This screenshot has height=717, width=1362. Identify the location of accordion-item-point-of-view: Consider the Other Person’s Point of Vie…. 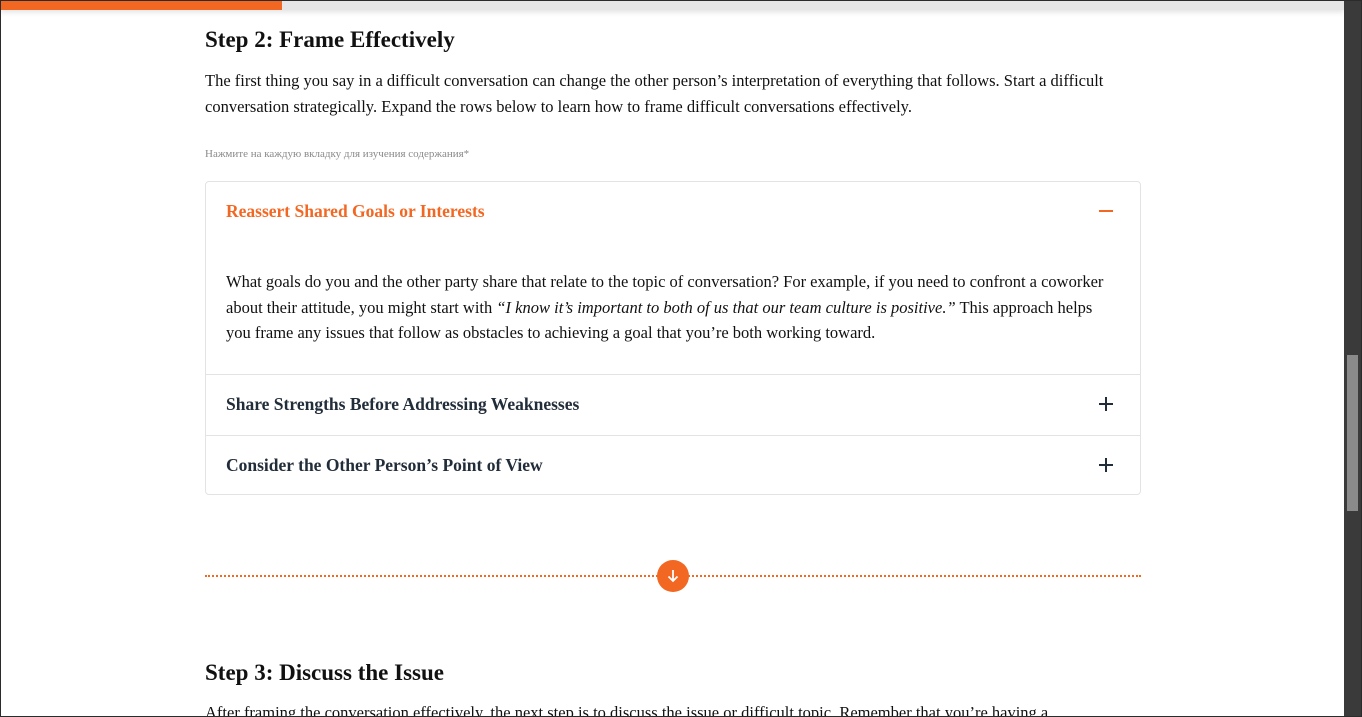
(673, 465).